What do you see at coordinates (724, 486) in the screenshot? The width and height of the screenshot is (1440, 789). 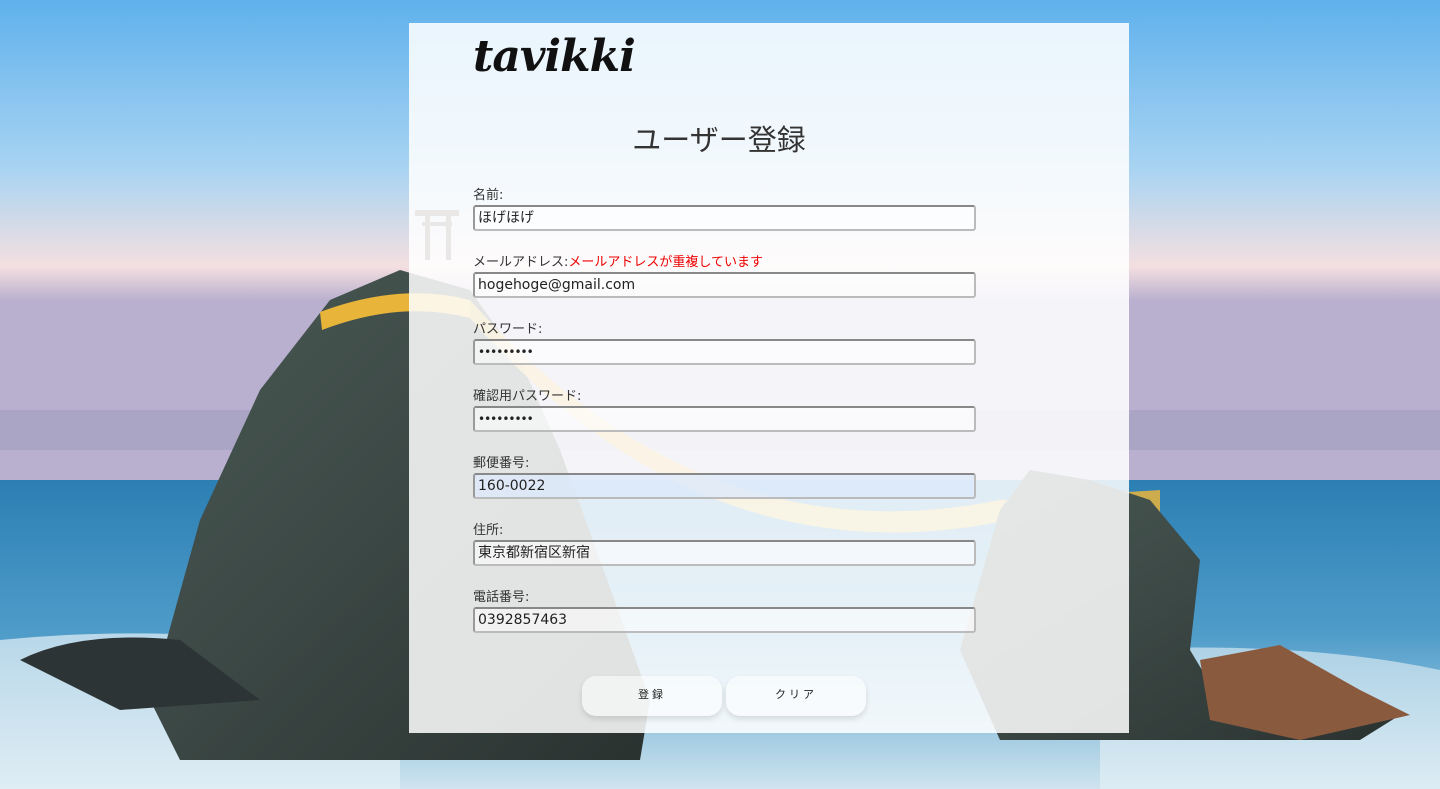 I see `postal-input: 160-0022` at bounding box center [724, 486].